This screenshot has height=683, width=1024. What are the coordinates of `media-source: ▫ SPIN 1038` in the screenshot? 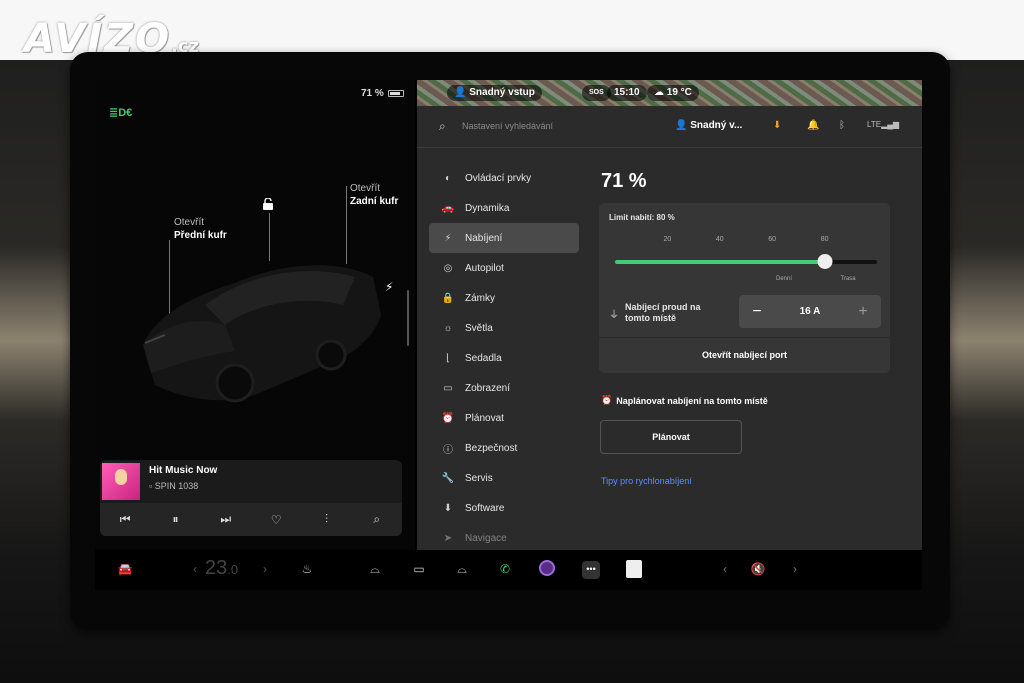 It's located at (174, 486).